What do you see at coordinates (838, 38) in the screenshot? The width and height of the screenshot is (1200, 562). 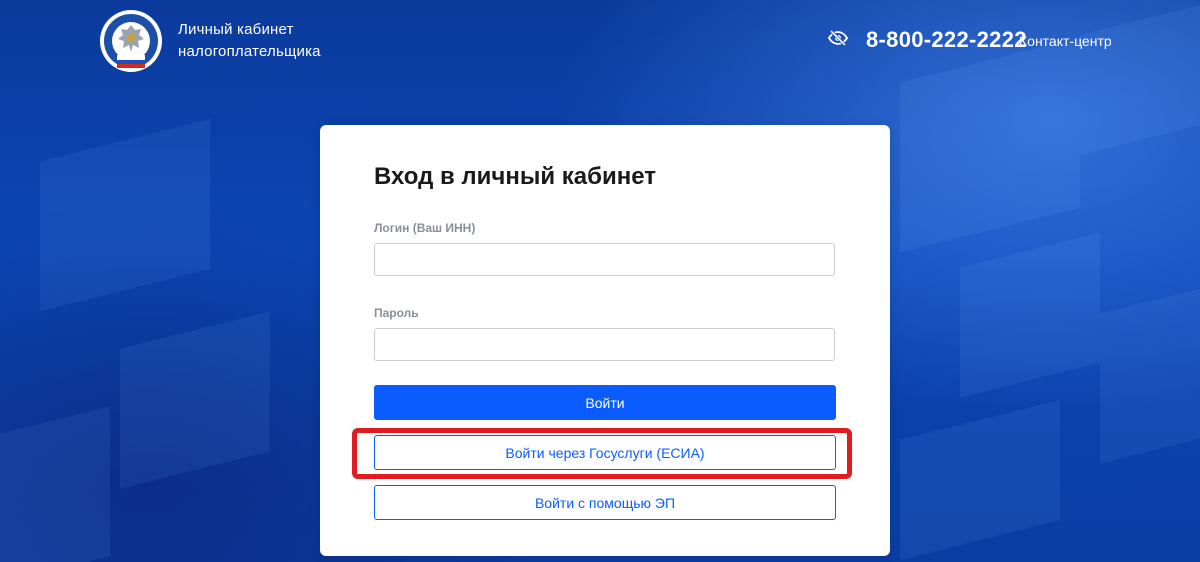 I see `eye-slash-icon` at bounding box center [838, 38].